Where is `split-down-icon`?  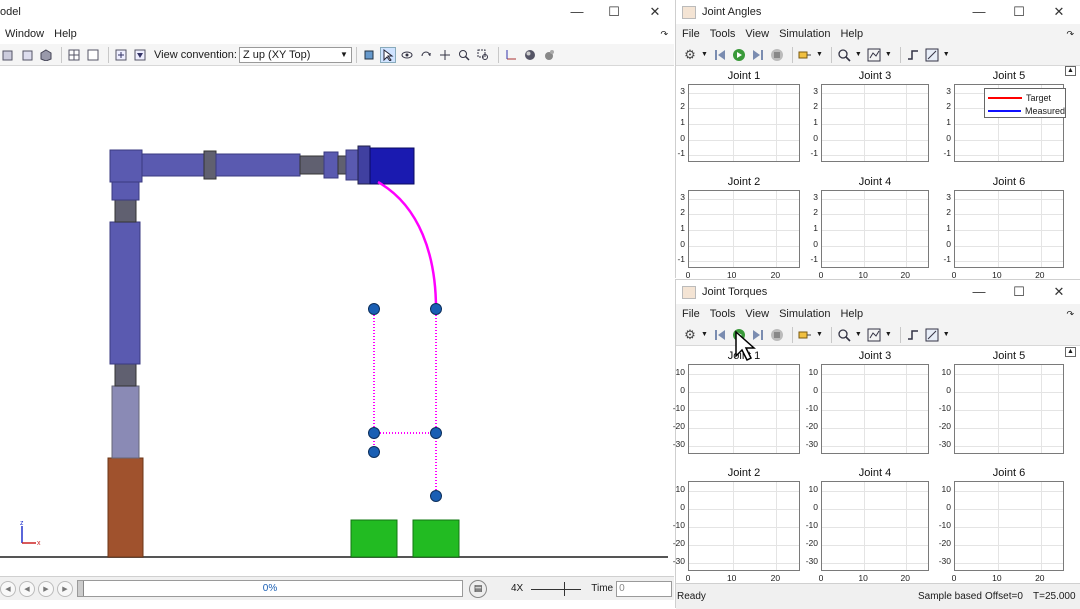 split-down-icon is located at coordinates (140, 55).